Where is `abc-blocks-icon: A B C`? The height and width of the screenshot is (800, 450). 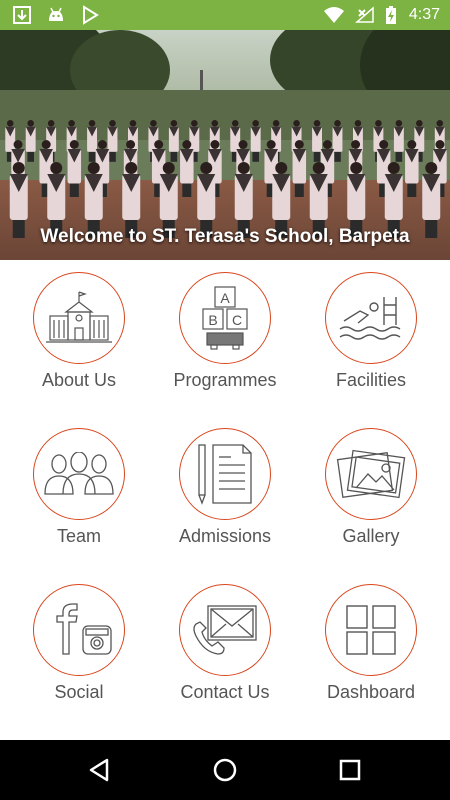 abc-blocks-icon: A B C is located at coordinates (225, 318).